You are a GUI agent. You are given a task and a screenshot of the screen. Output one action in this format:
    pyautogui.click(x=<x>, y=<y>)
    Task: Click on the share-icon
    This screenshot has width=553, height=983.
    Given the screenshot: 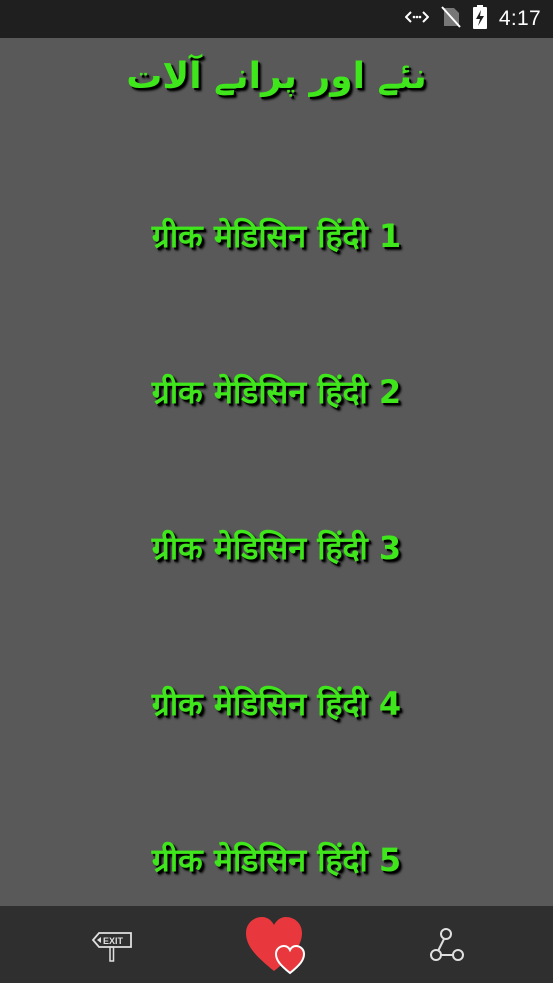 What is the action you would take?
    pyautogui.click(x=447, y=944)
    